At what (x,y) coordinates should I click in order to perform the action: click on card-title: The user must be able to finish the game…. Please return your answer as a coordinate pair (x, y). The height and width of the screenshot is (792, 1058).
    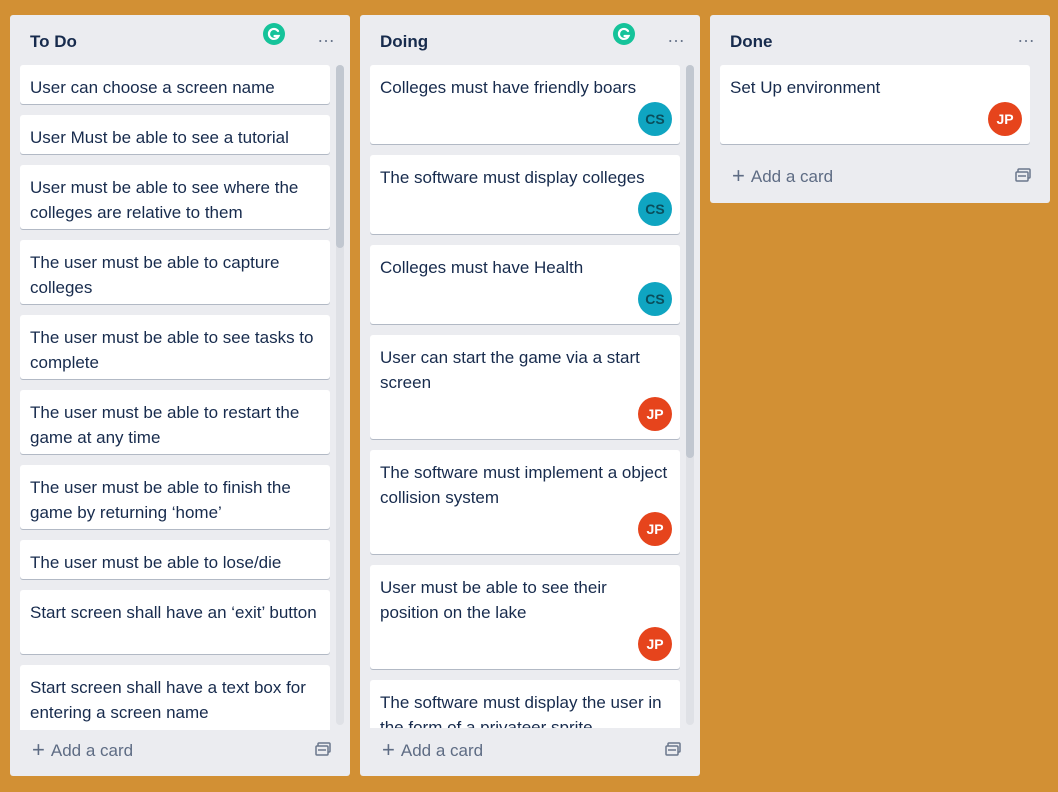
    Looking at the image, I should click on (160, 500).